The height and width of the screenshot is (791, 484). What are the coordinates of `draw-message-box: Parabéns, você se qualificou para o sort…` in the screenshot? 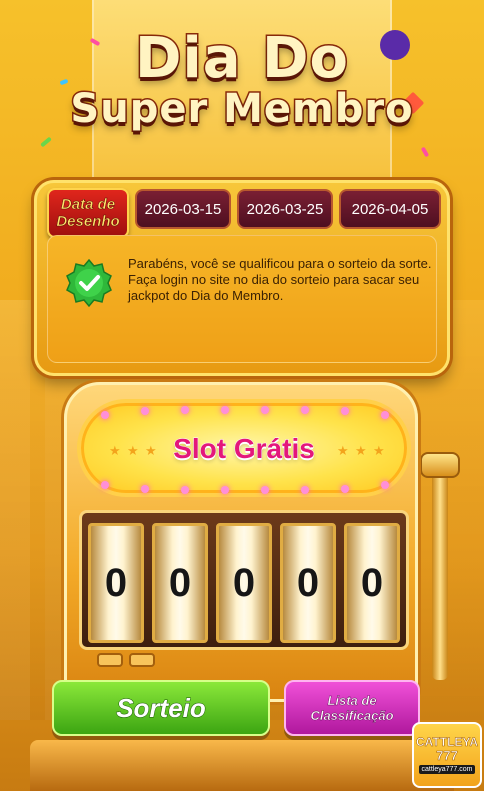 It's located at (242, 299).